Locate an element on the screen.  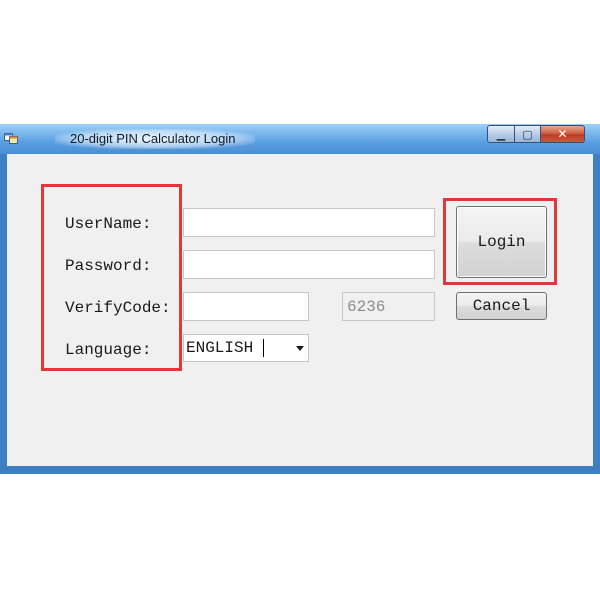
maximize-icon: ▢ is located at coordinates (527, 134).